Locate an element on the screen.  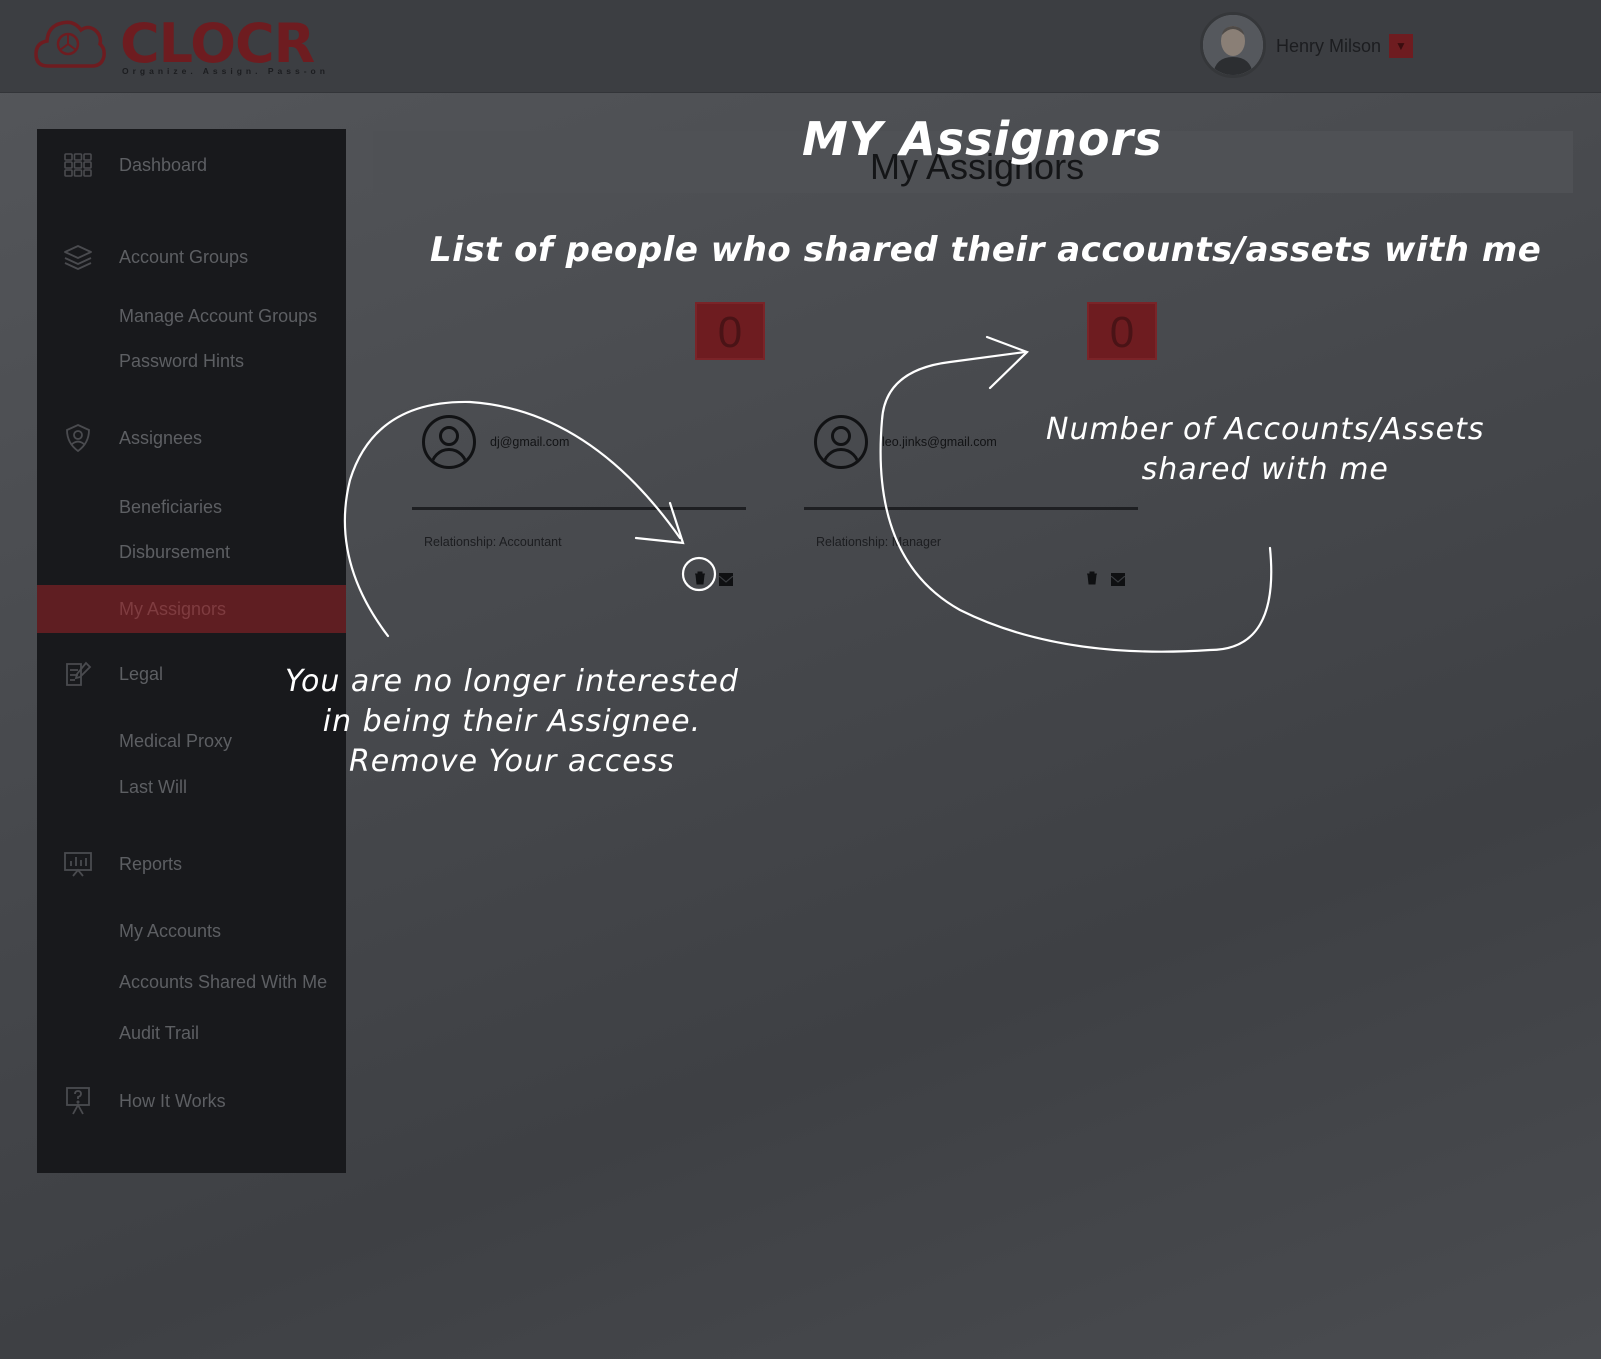
annotation-line: in being their Assignee. is located at coordinates (512, 721).